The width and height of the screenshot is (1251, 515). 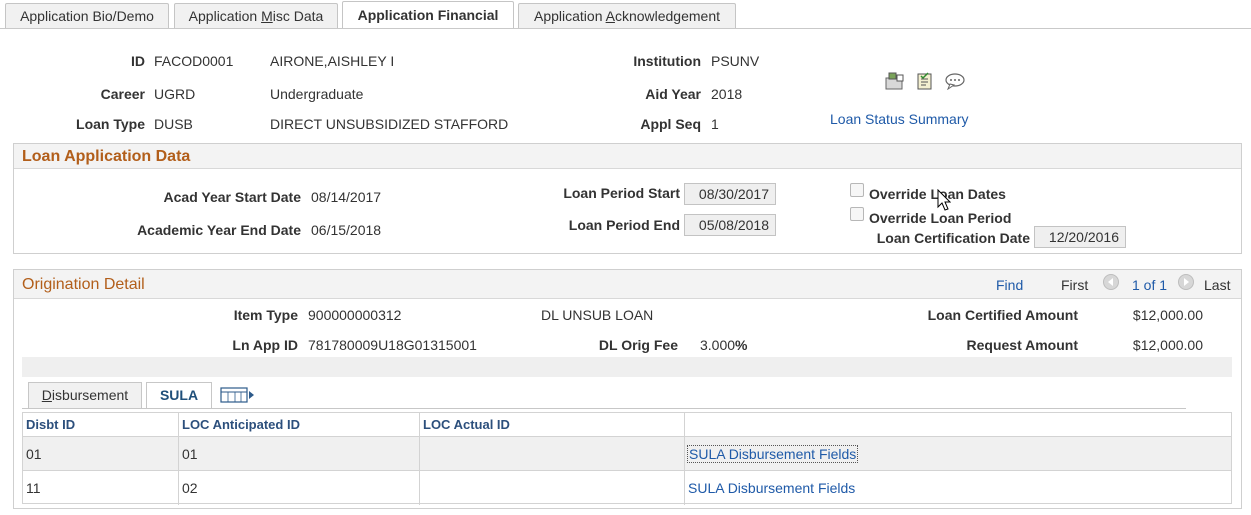 I want to click on cell-loc-anticipated: 02, so click(x=299, y=488).